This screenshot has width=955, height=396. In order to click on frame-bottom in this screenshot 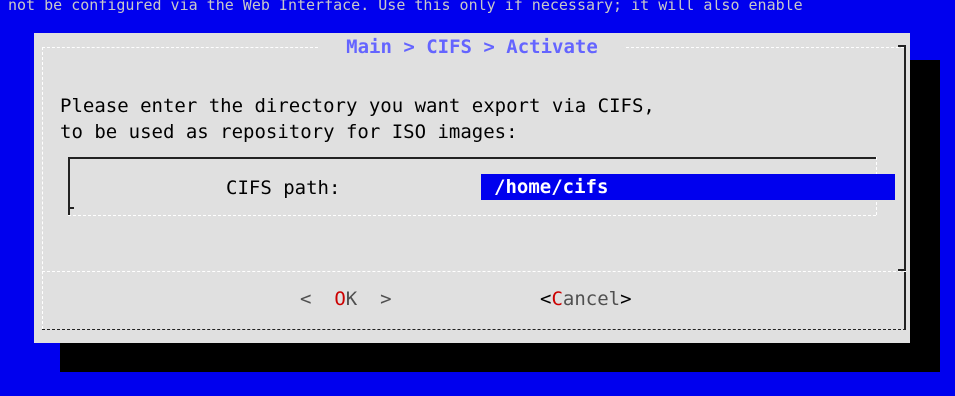, I will do `click(474, 329)`.